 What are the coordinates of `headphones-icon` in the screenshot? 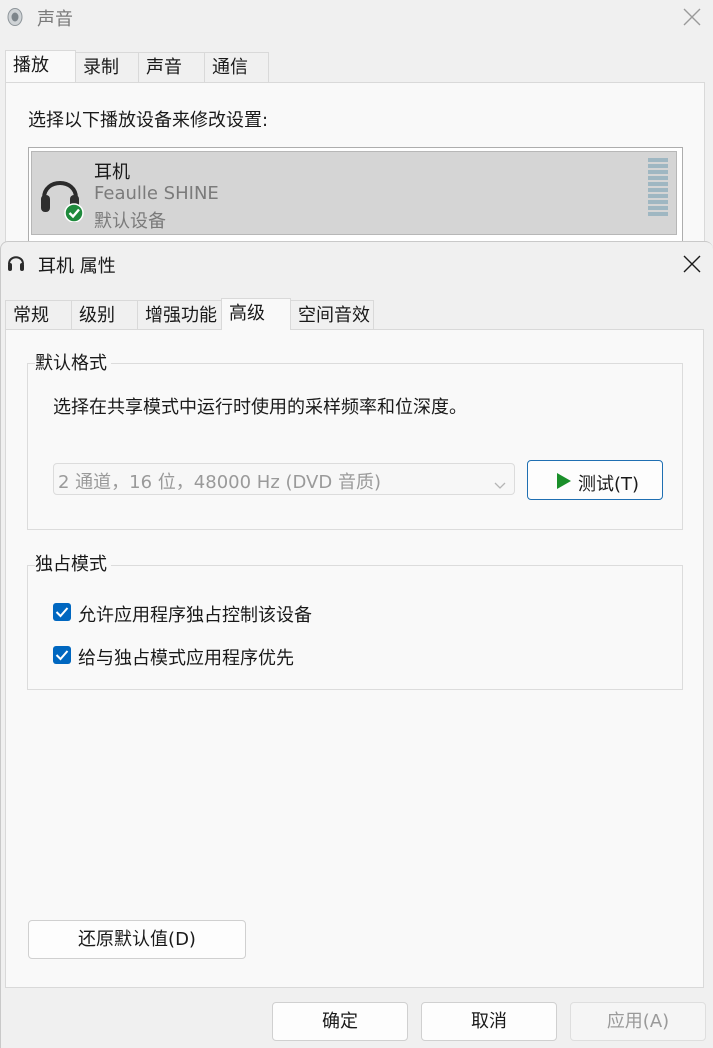 It's located at (62, 195).